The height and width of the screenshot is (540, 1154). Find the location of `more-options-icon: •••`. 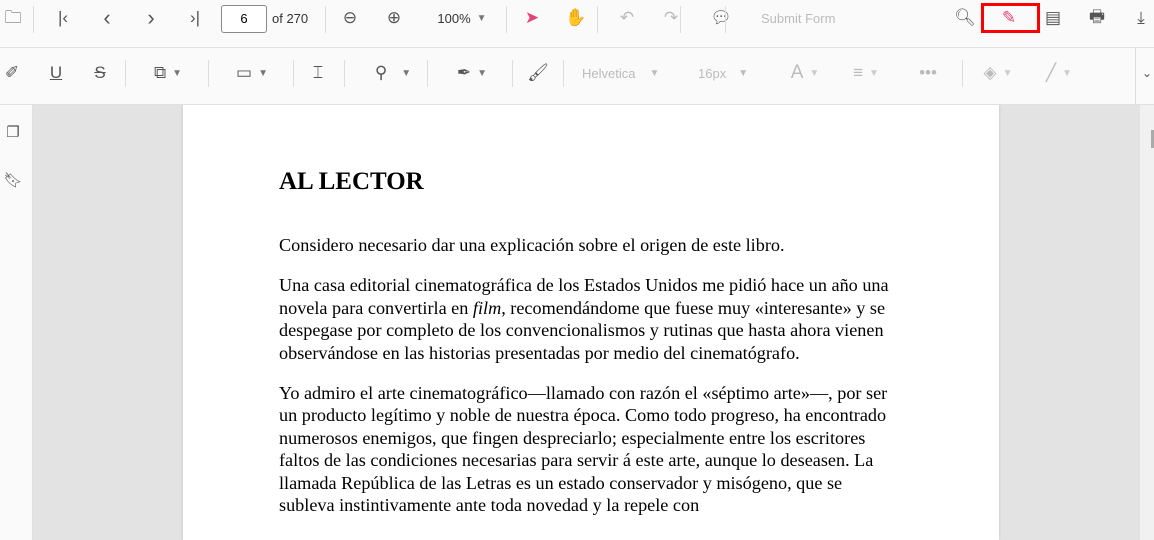

more-options-icon: ••• is located at coordinates (928, 73).